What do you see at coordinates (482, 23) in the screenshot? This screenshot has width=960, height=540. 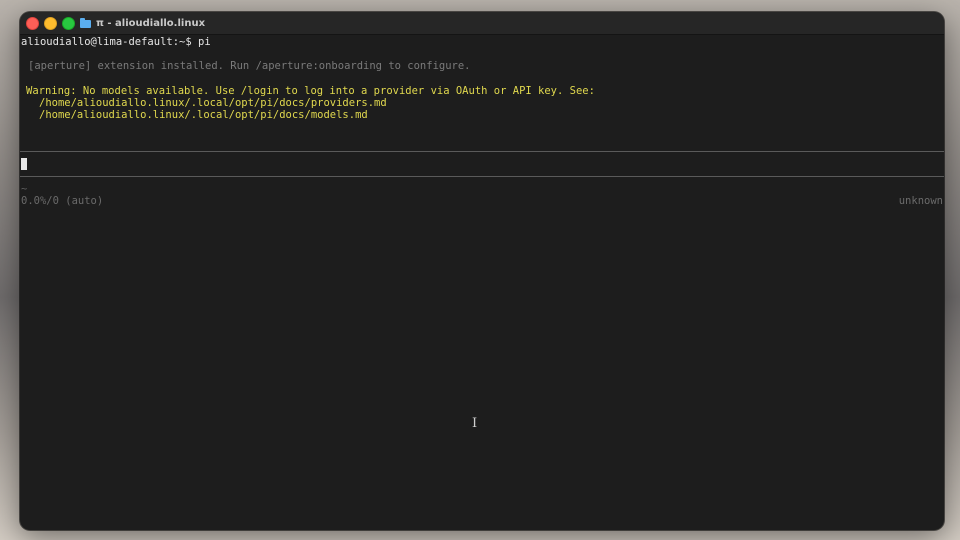 I see `title-bar: π - alioudiallo.linux` at bounding box center [482, 23].